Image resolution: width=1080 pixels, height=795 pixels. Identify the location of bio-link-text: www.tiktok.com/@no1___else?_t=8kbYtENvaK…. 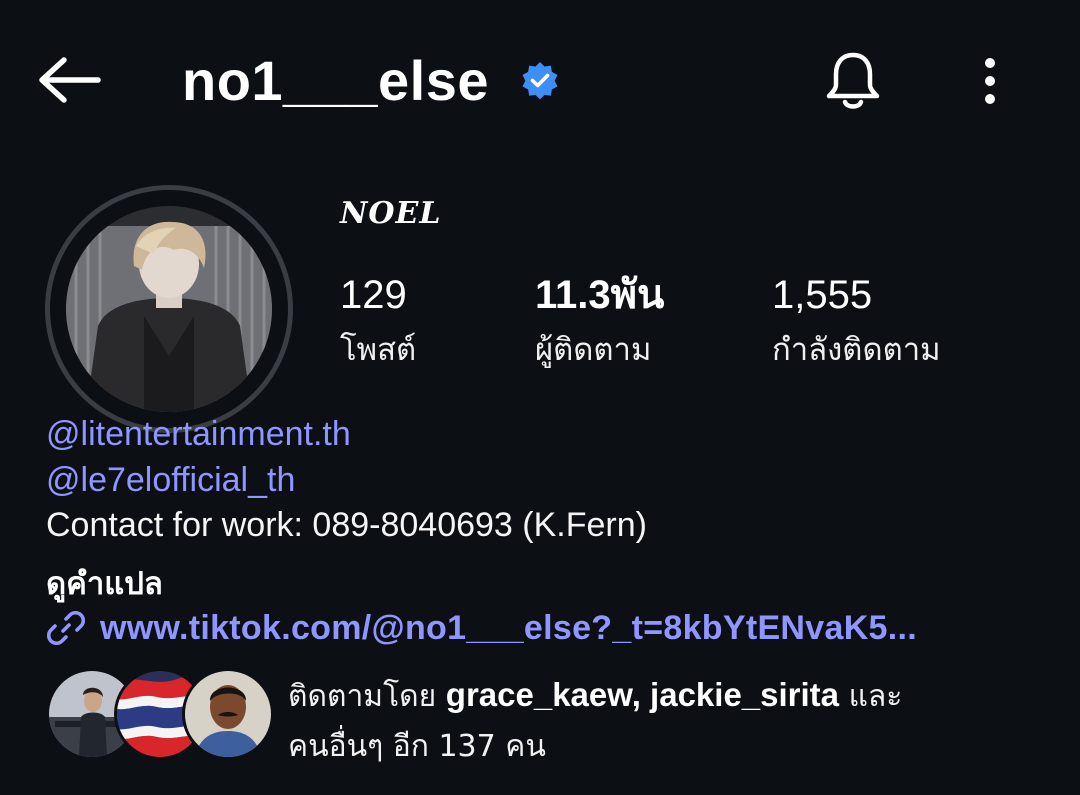
(508, 627).